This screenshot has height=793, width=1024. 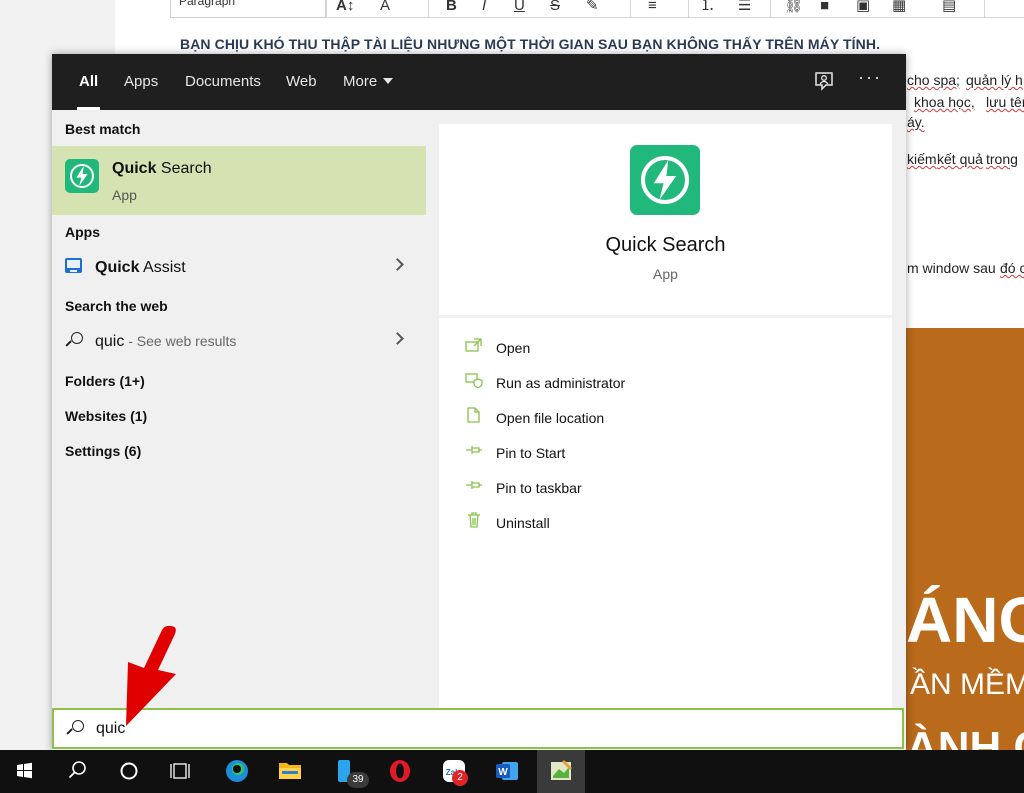 I want to click on paragraph-style-dropdown: Paragraph, so click(x=248, y=9).